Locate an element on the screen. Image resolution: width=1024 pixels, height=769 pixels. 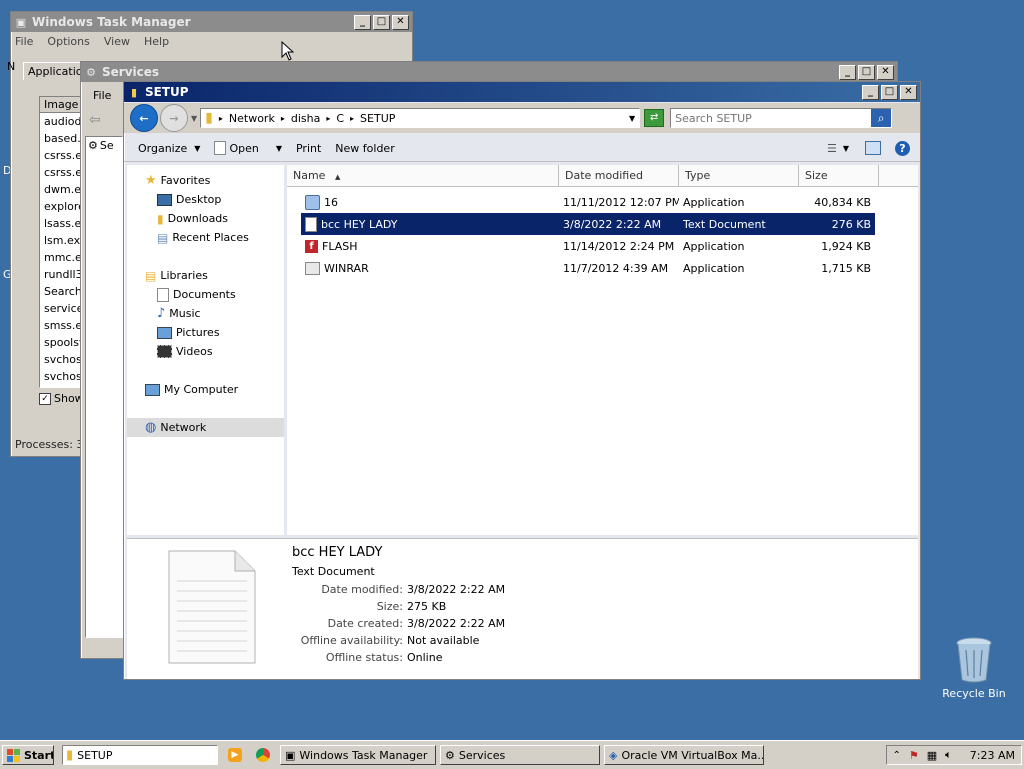
breadcrumb-disha: disha is located at coordinates (305, 118).